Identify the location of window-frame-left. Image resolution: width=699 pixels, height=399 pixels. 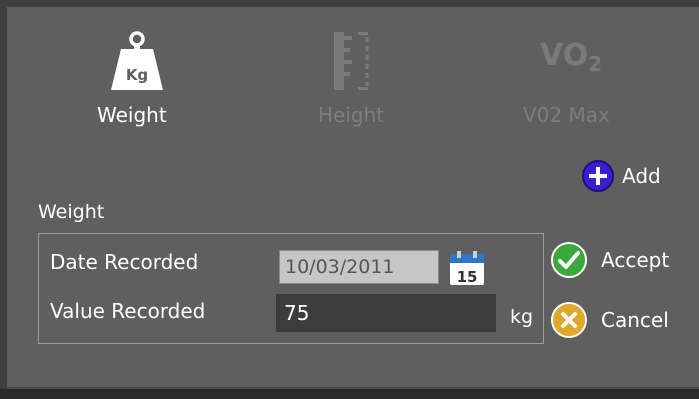
(3, 199).